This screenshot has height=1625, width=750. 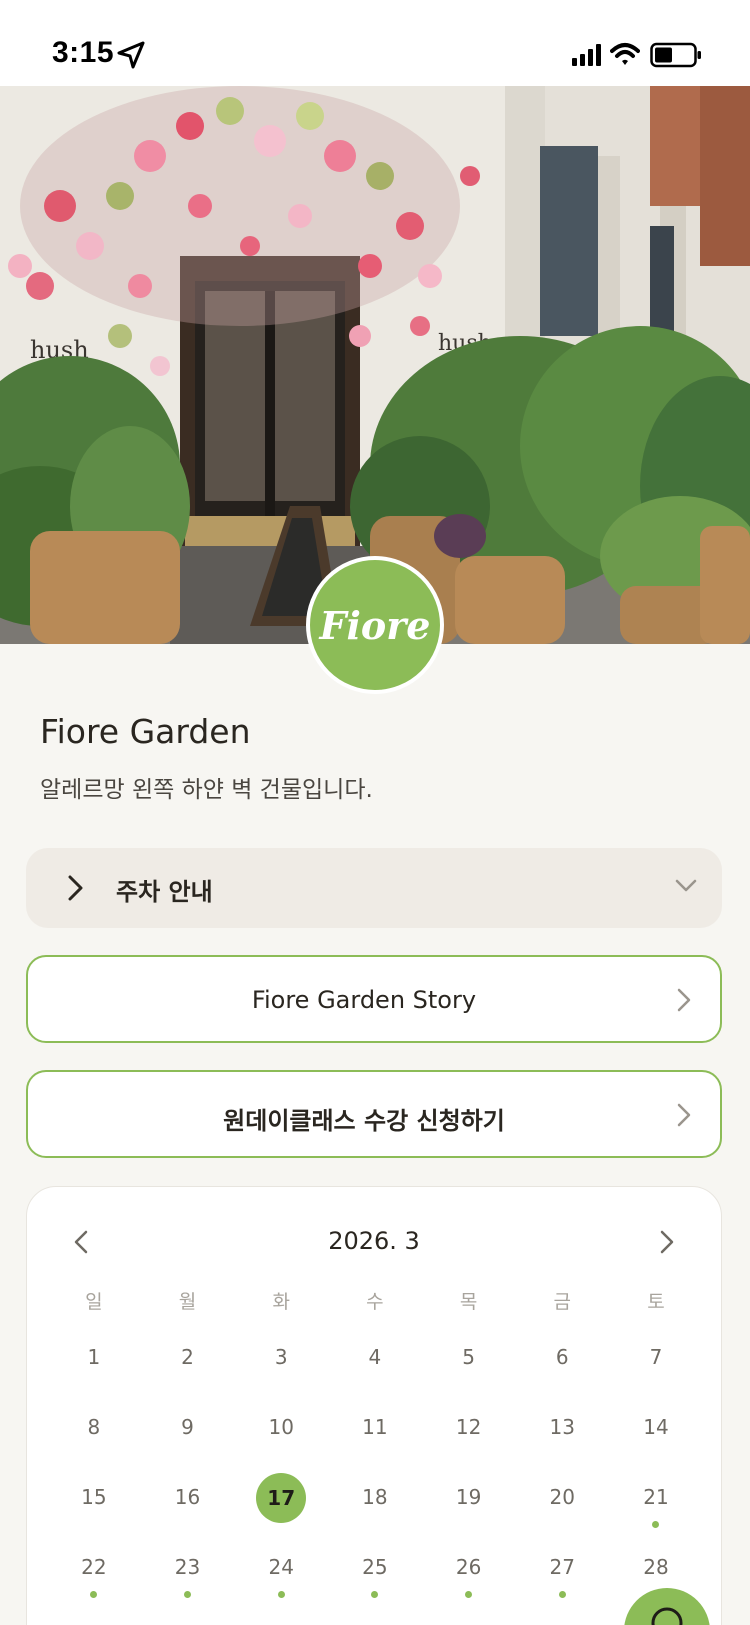 I want to click on status-bar: 3:15, so click(x=375, y=43).